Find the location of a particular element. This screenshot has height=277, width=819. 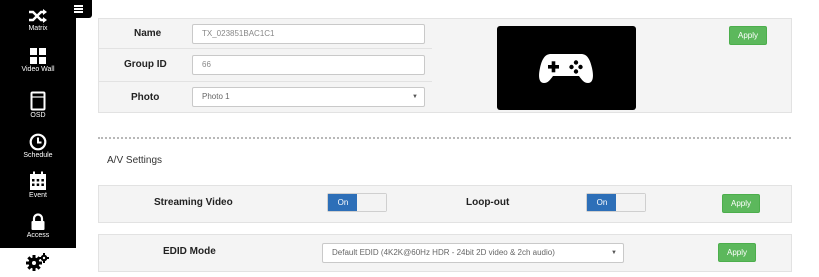

sidebar-item-osd: OSD is located at coordinates (38, 108).